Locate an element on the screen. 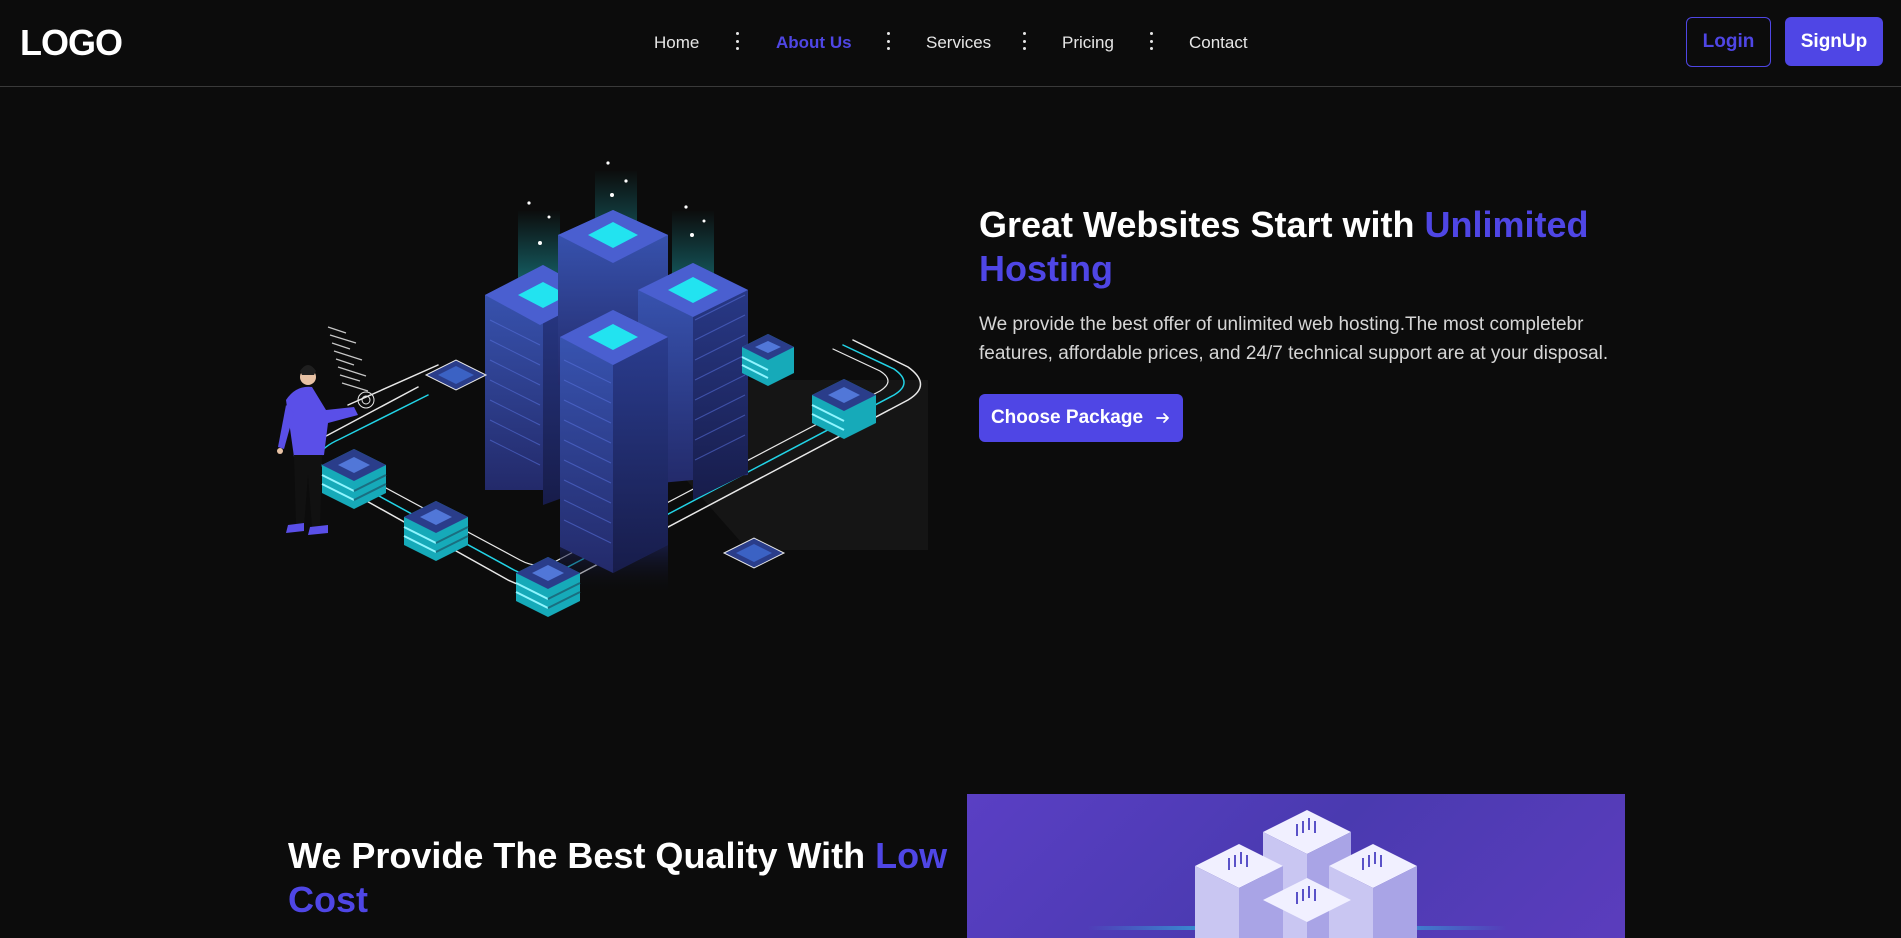 The height and width of the screenshot is (938, 1901). server-cubes-image is located at coordinates (1296, 866).